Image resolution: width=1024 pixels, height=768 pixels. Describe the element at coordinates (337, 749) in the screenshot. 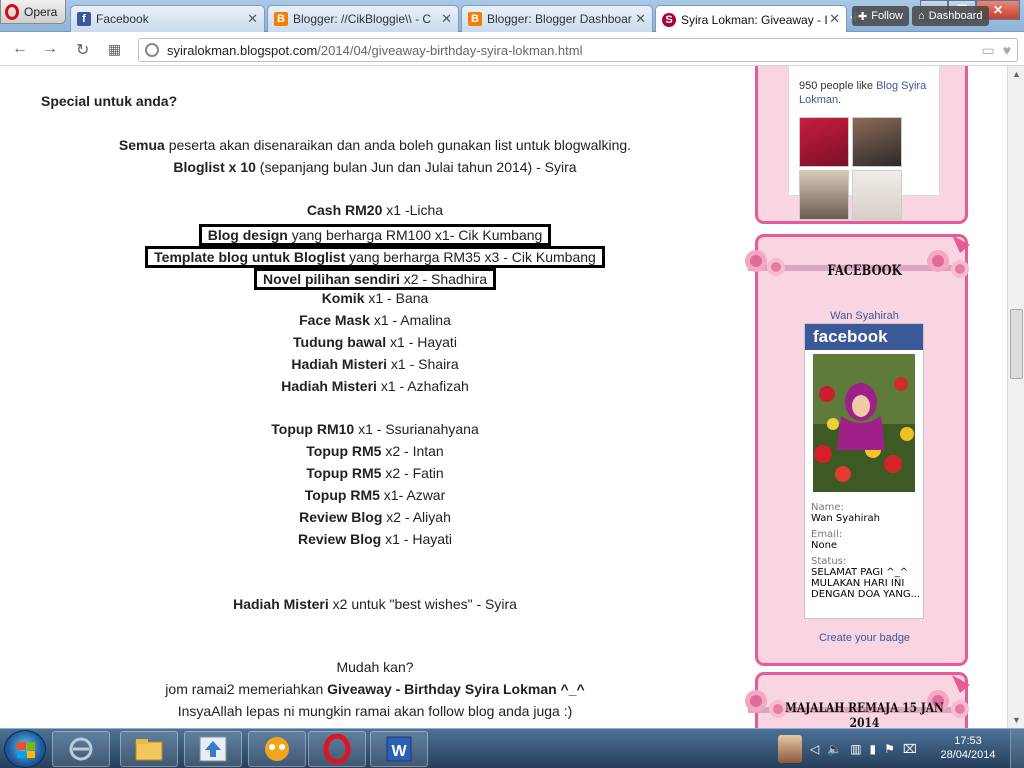

I see `taskbar-app-opera-icon` at that location.